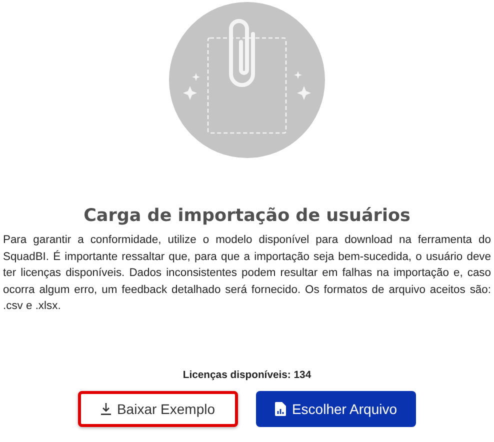  I want to click on download-example-button: Baixar Exemplo, so click(158, 408).